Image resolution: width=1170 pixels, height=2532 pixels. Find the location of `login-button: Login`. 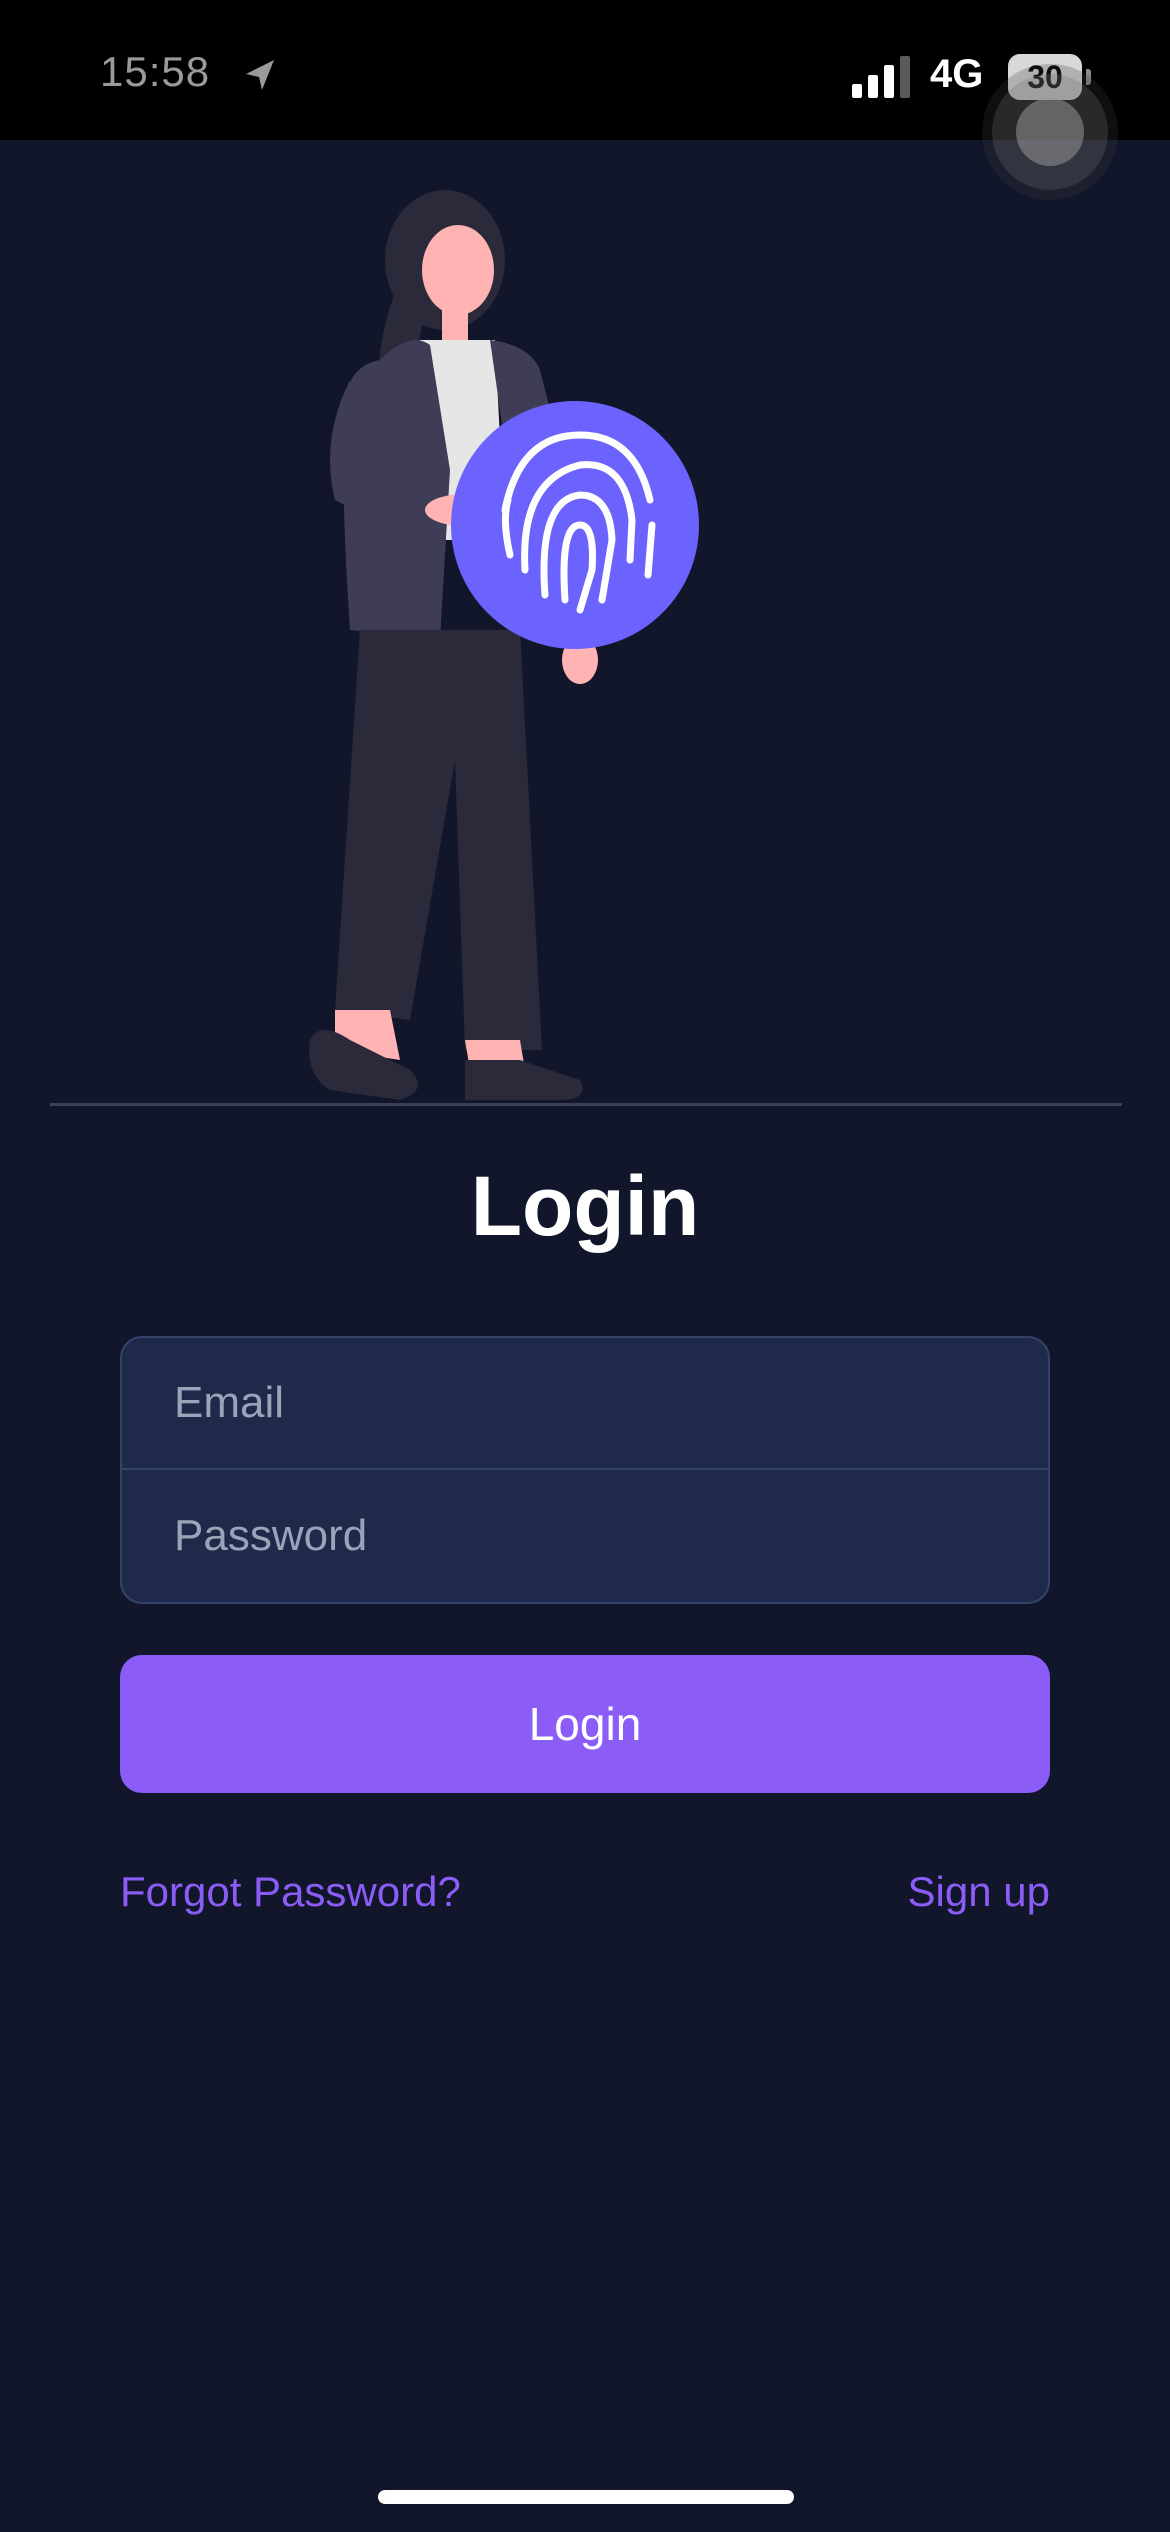

login-button: Login is located at coordinates (585, 1724).